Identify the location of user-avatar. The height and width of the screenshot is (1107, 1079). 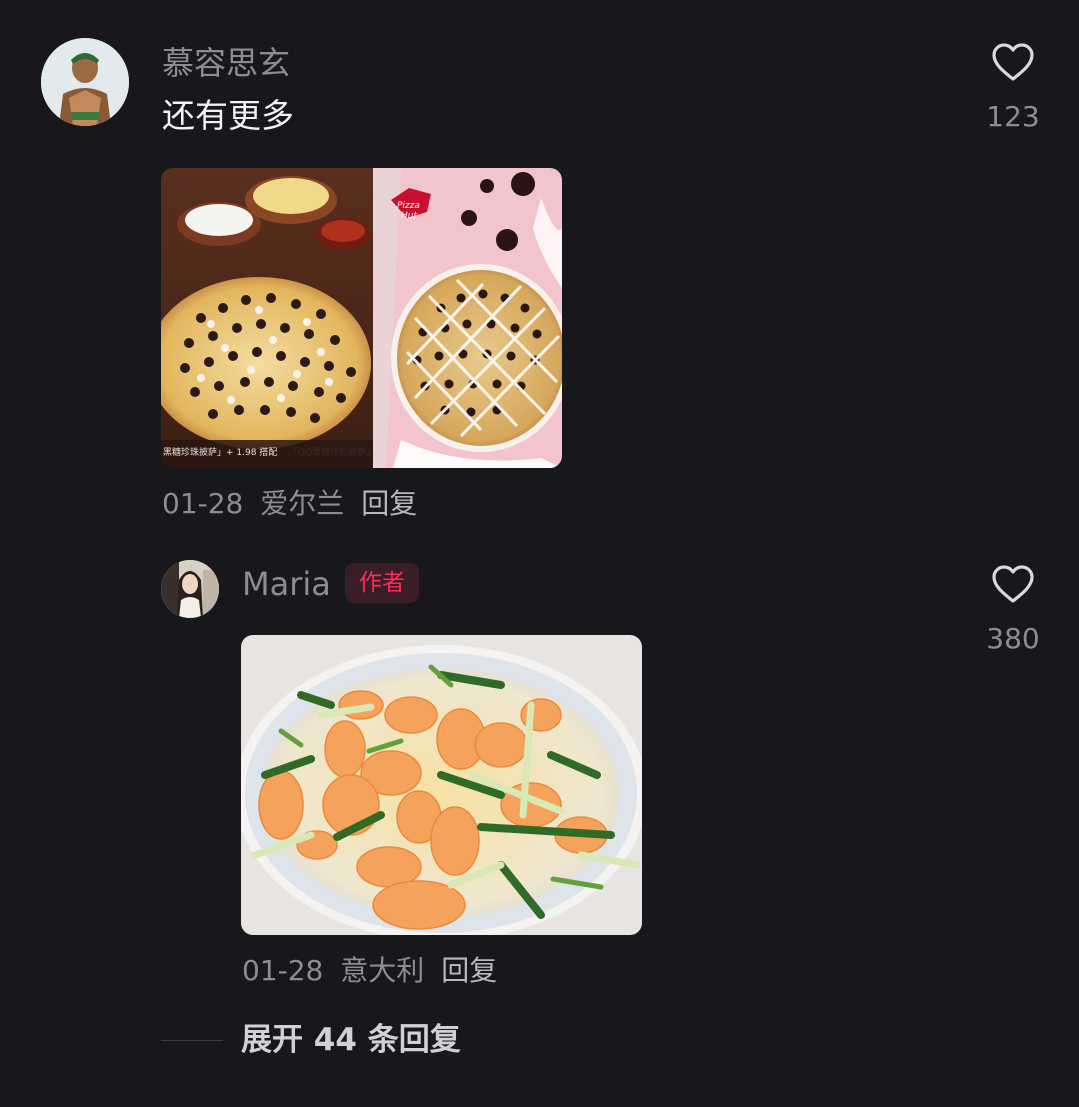
(85, 82).